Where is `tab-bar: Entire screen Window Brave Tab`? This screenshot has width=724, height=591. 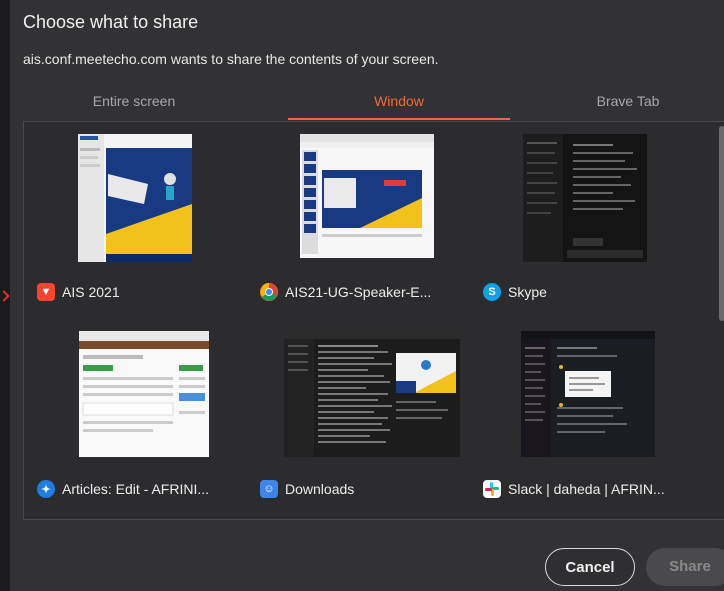 tab-bar: Entire screen Window Brave Tab is located at coordinates (373, 102).